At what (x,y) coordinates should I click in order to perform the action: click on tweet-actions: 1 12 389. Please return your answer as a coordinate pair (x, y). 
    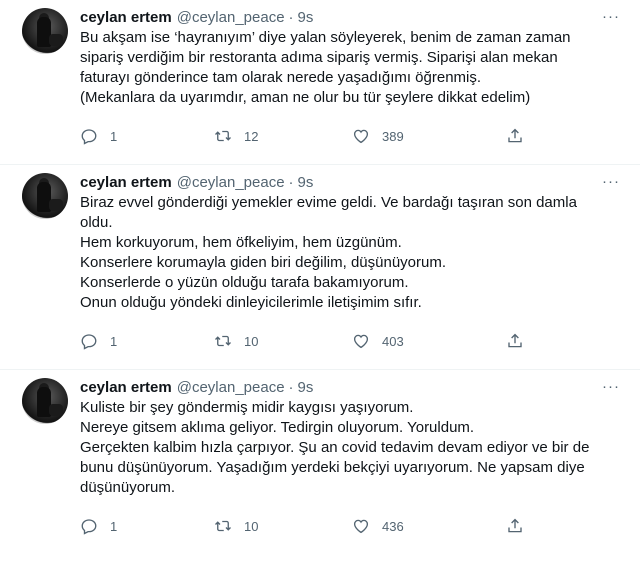
    Looking at the image, I should click on (353, 136).